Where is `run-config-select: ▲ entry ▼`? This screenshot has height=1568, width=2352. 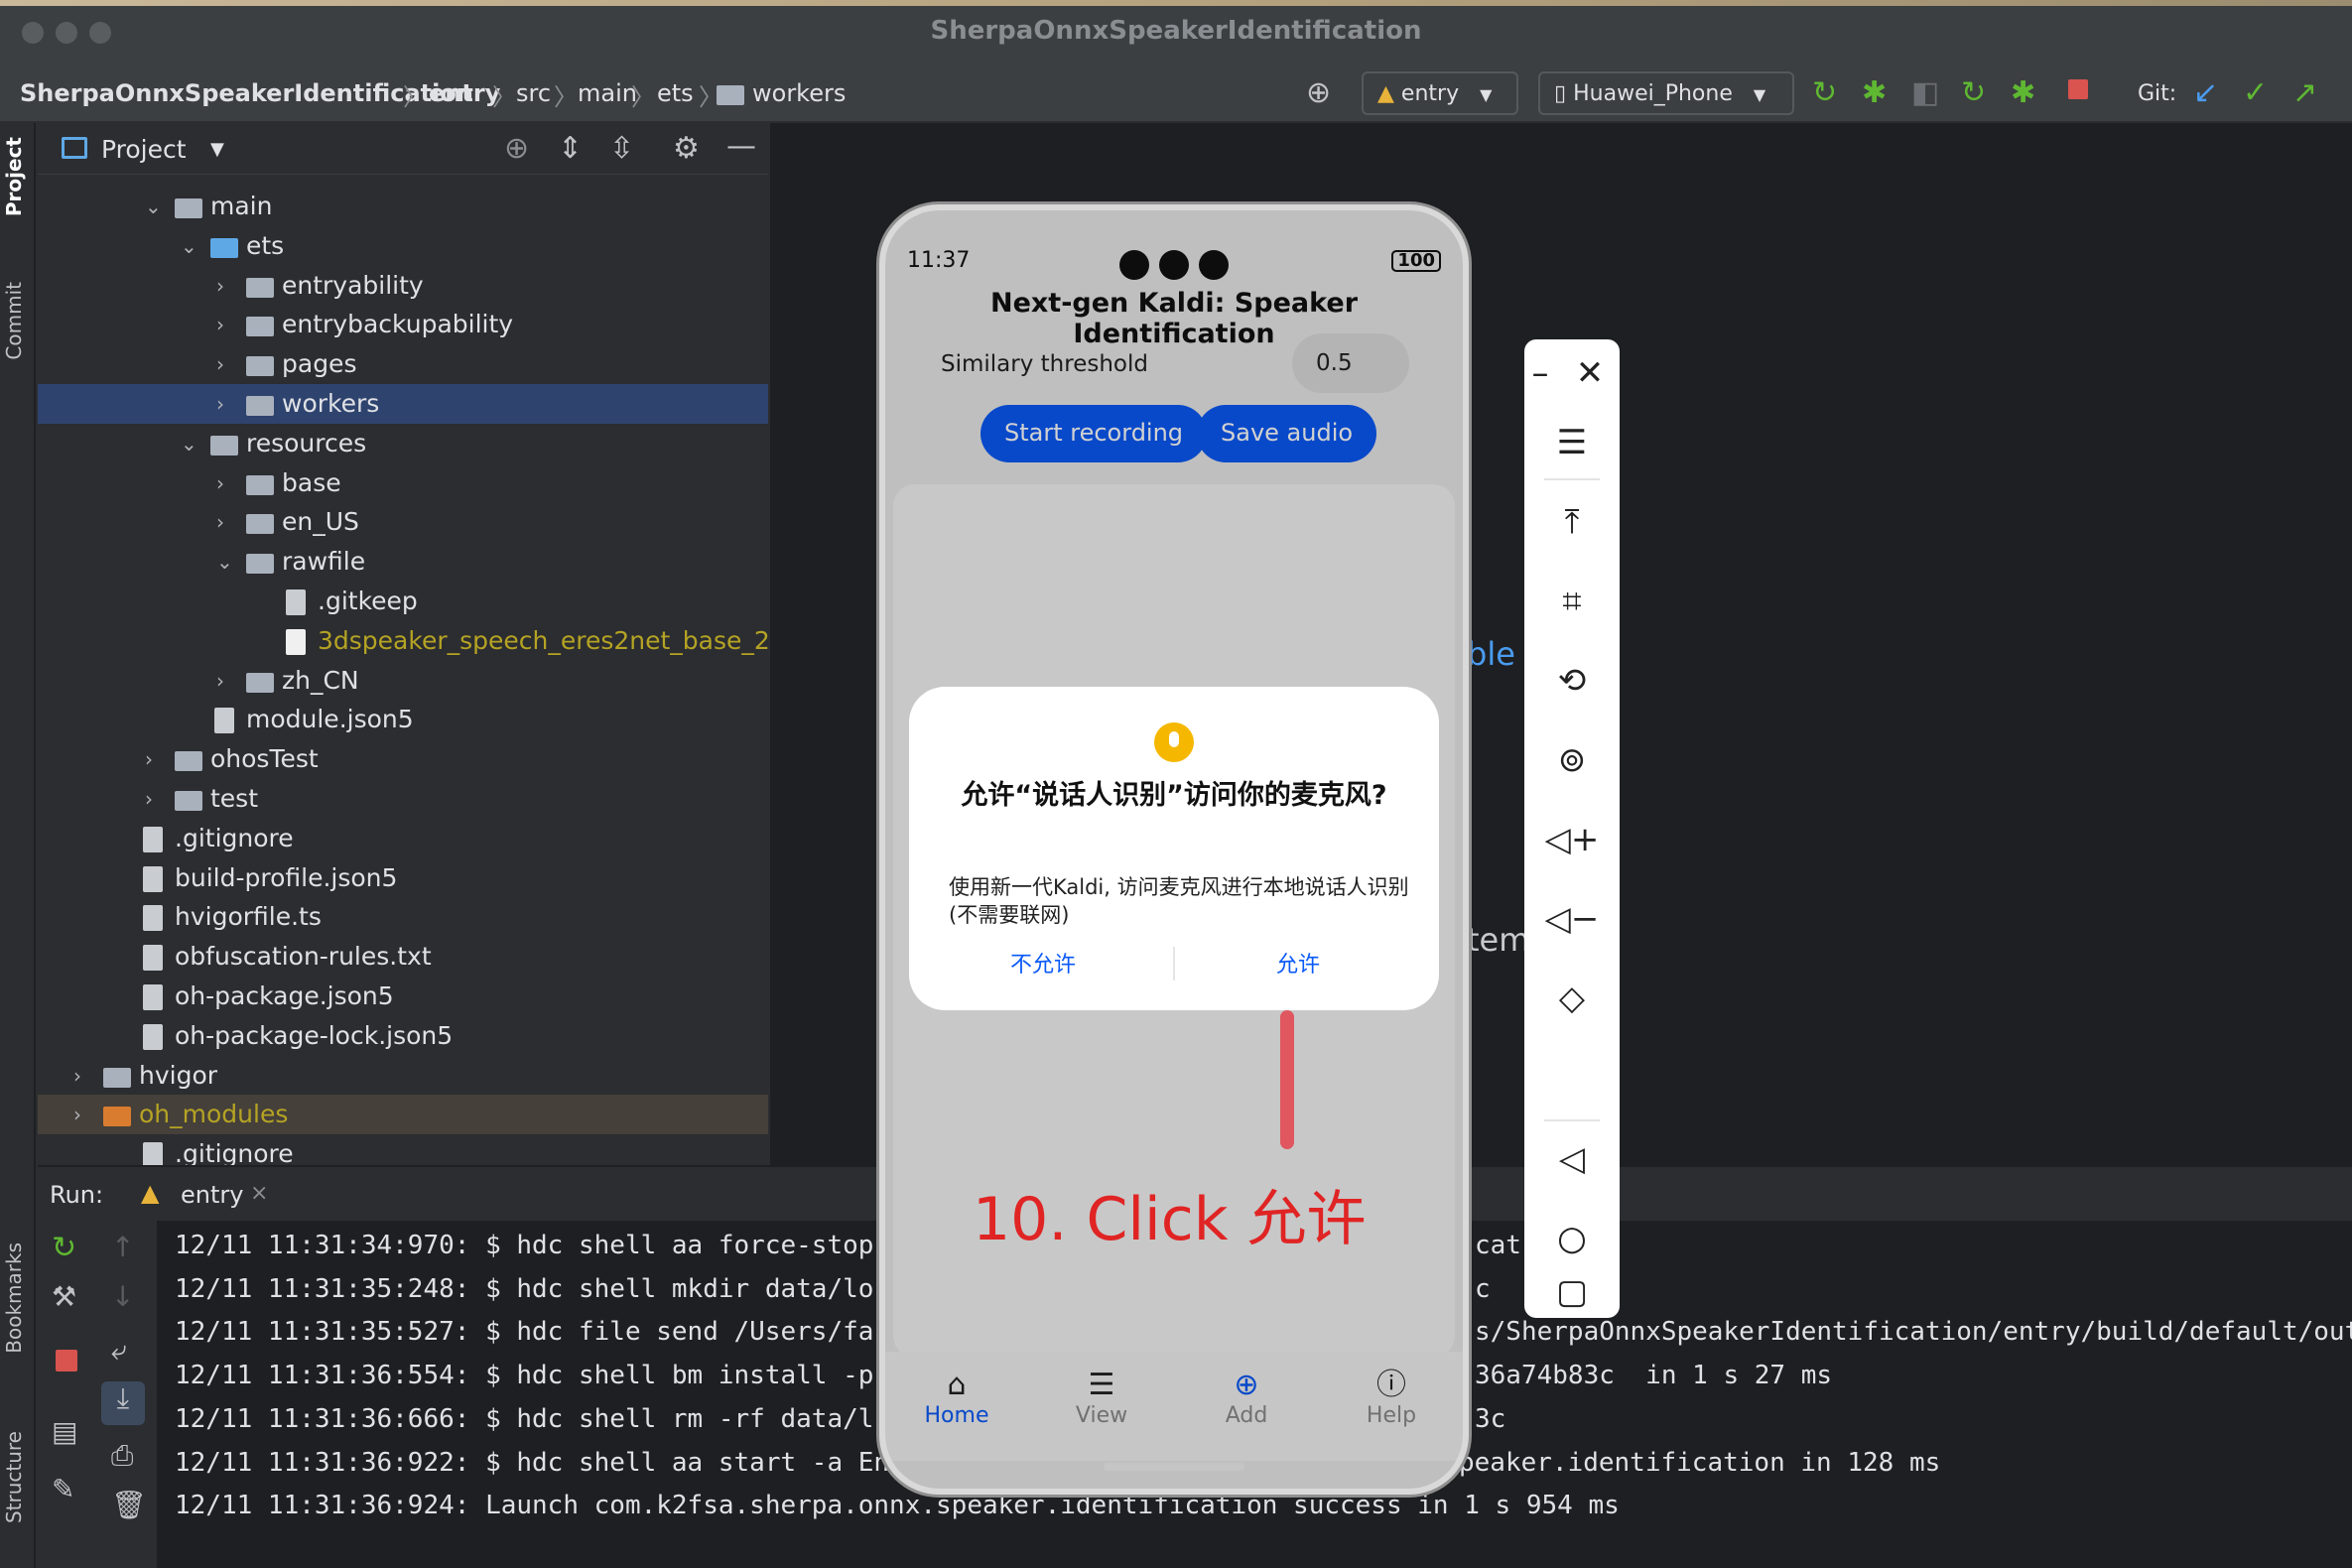 run-config-select: ▲ entry ▼ is located at coordinates (1440, 93).